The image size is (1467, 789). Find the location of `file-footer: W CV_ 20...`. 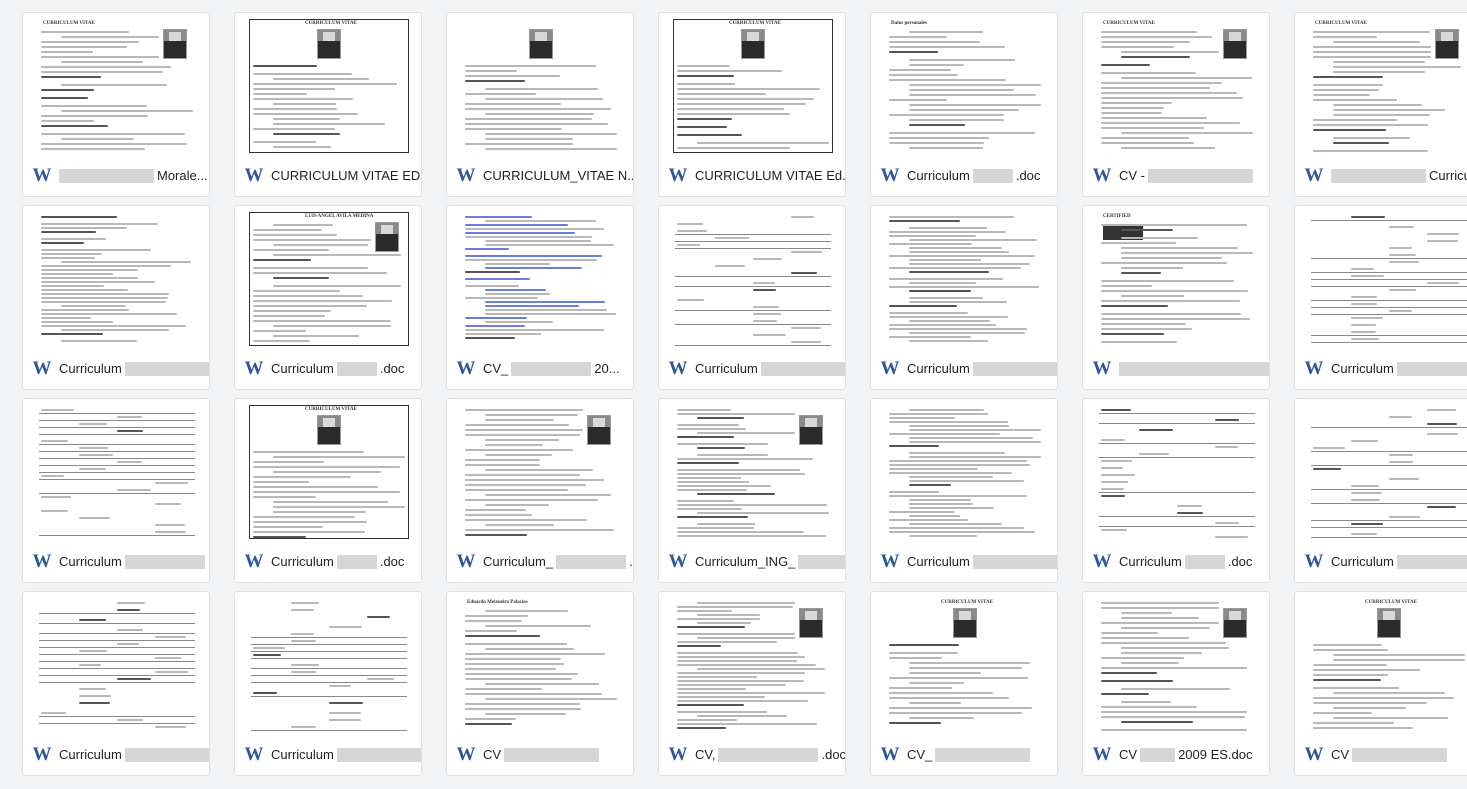

file-footer: W CV_ 20... is located at coordinates (540, 368).